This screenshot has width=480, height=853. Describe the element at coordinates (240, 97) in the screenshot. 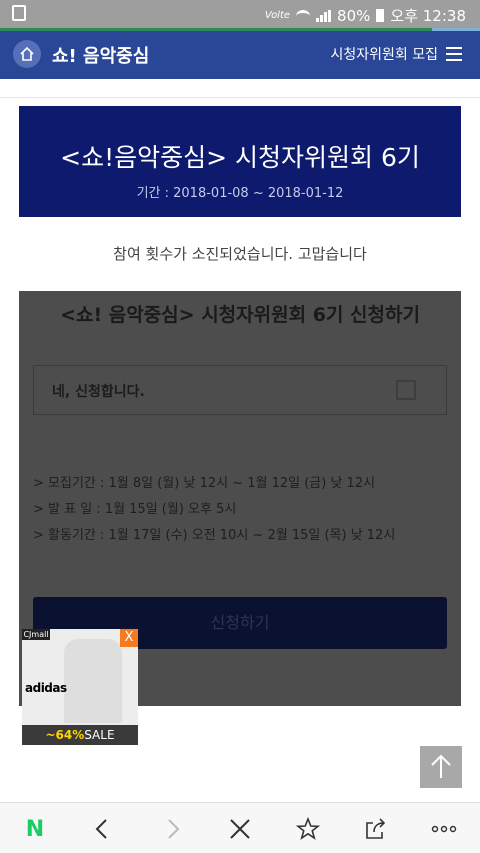

I see `divider` at that location.